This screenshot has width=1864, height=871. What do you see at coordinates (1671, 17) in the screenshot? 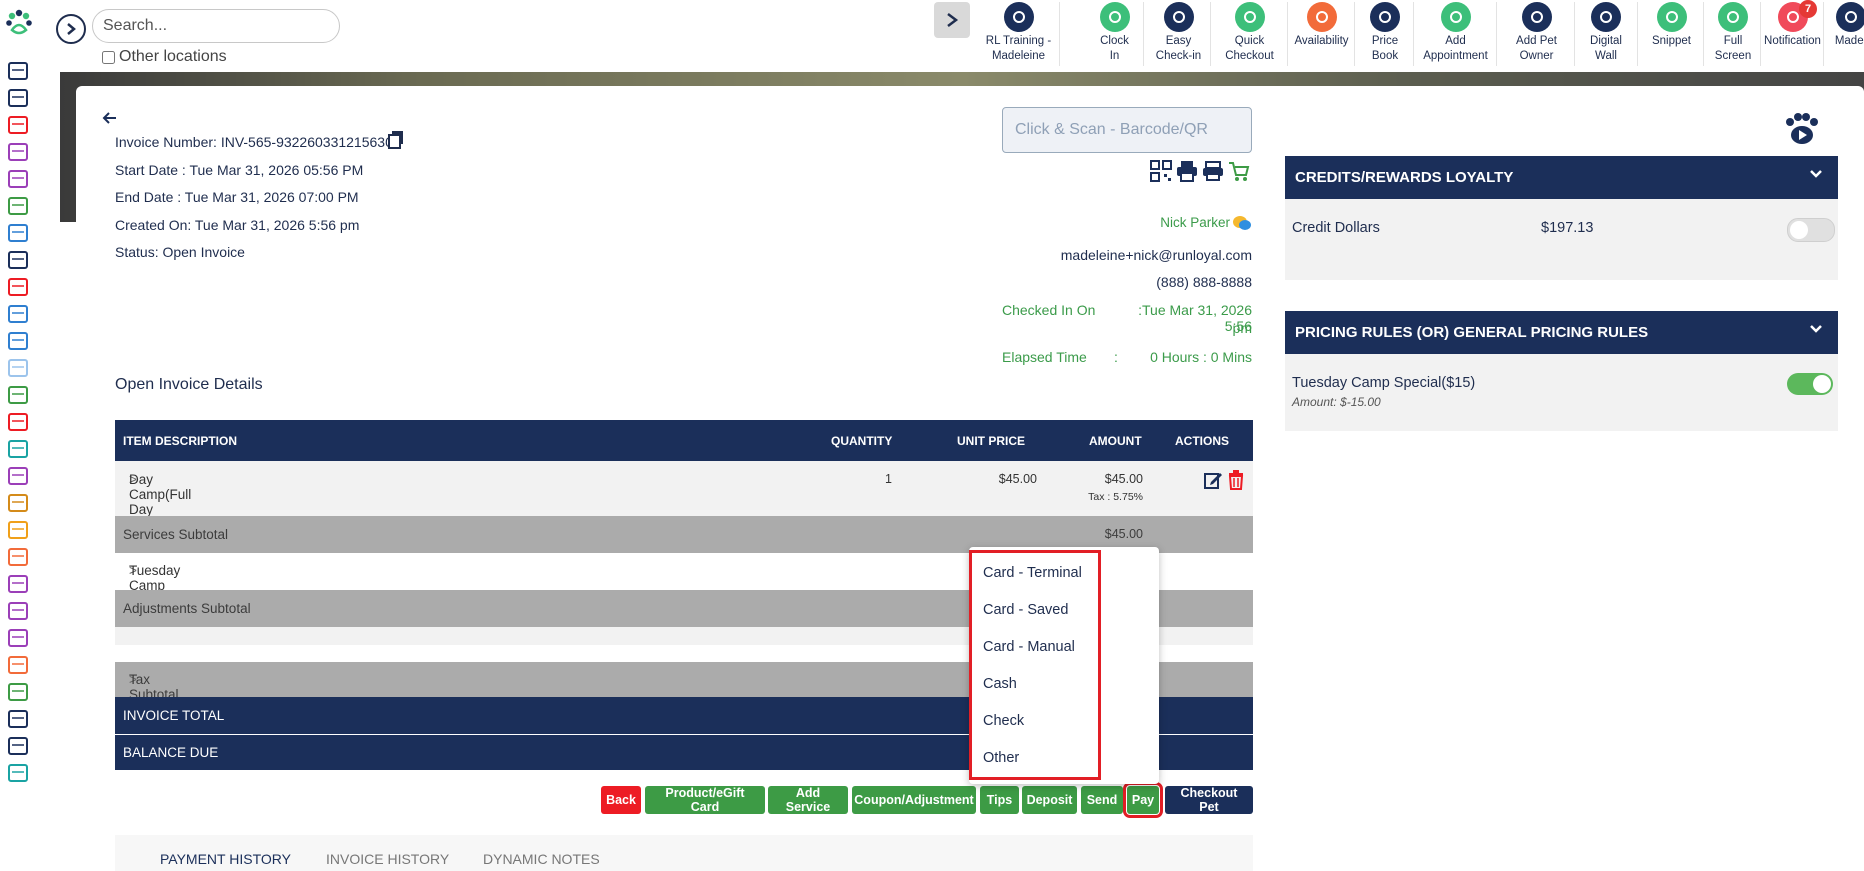
I see `hash-icon` at bounding box center [1671, 17].